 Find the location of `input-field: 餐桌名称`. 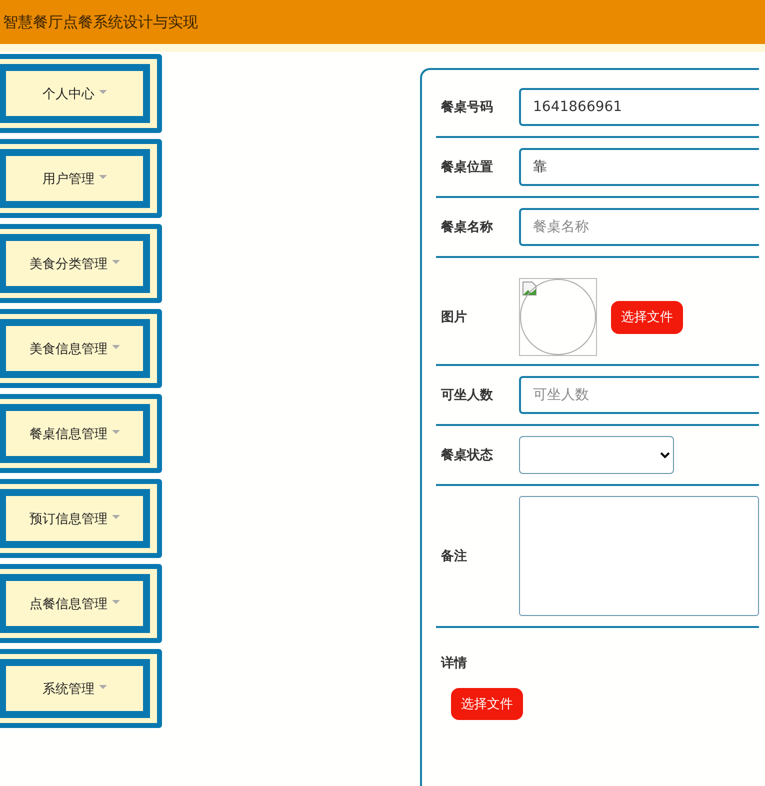

input-field: 餐桌名称 is located at coordinates (639, 227).